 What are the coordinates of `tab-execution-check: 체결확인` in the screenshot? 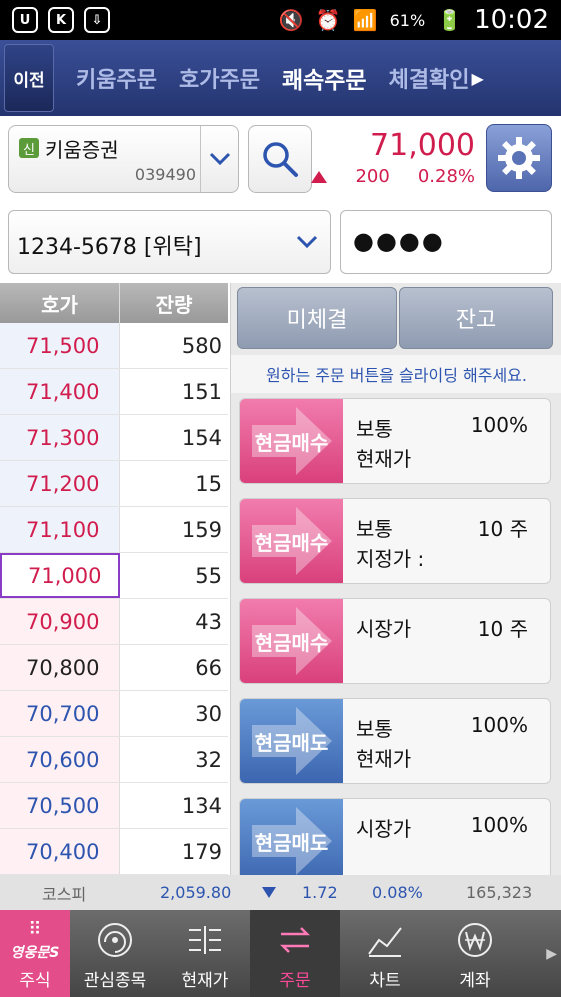 It's located at (429, 78).